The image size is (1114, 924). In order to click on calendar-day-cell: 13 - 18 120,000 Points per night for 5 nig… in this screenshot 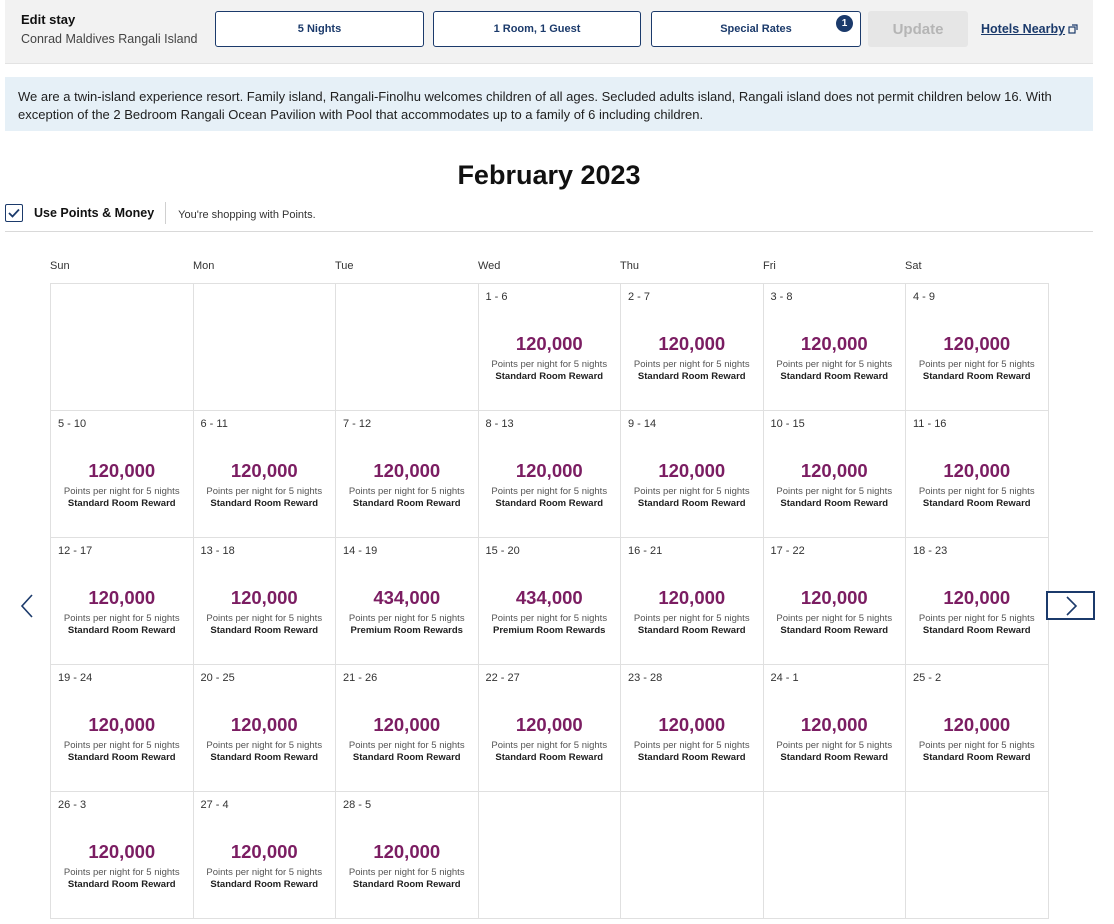, I will do `click(264, 601)`.